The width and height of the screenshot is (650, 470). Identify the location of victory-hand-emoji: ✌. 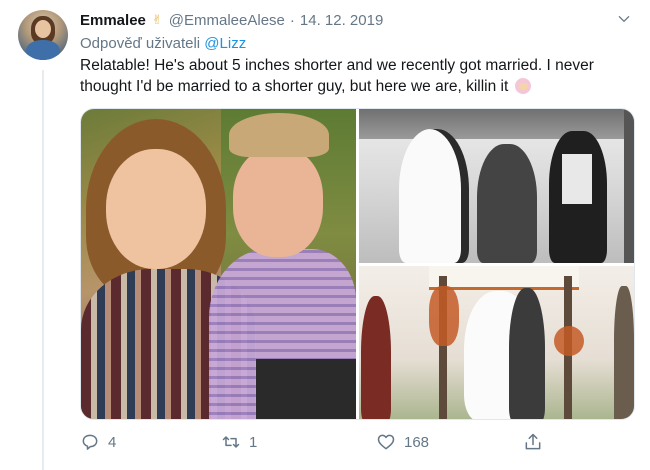
(157, 20).